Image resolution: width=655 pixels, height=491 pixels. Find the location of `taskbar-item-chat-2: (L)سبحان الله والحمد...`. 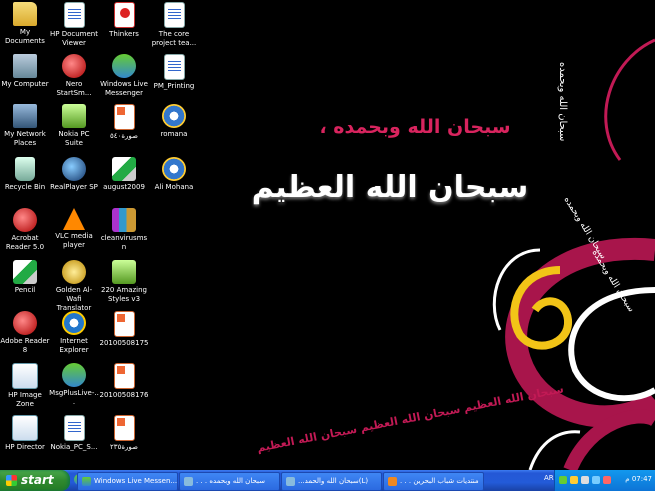

taskbar-item-chat-2: (L)سبحان الله والحمد... is located at coordinates (331, 481).